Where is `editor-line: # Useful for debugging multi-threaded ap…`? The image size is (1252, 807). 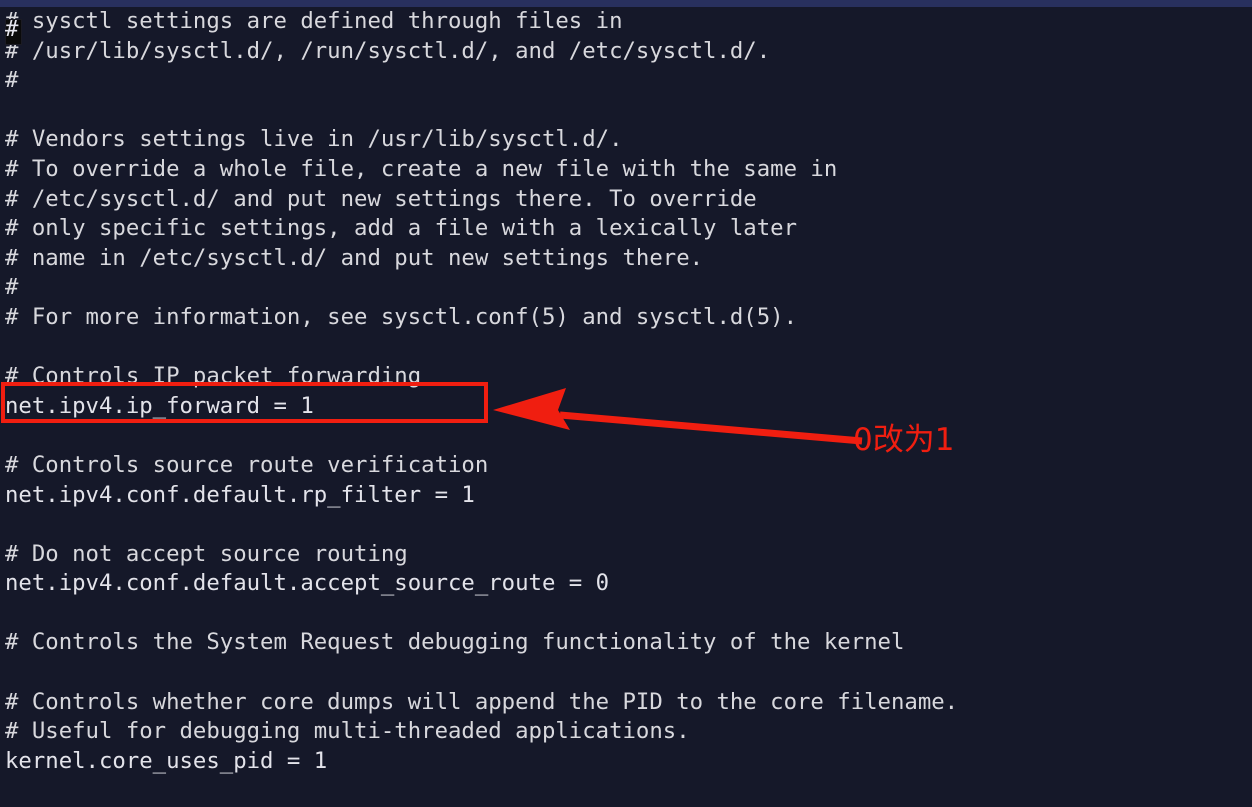
editor-line: # Useful for debugging multi-threaded ap… is located at coordinates (626, 732).